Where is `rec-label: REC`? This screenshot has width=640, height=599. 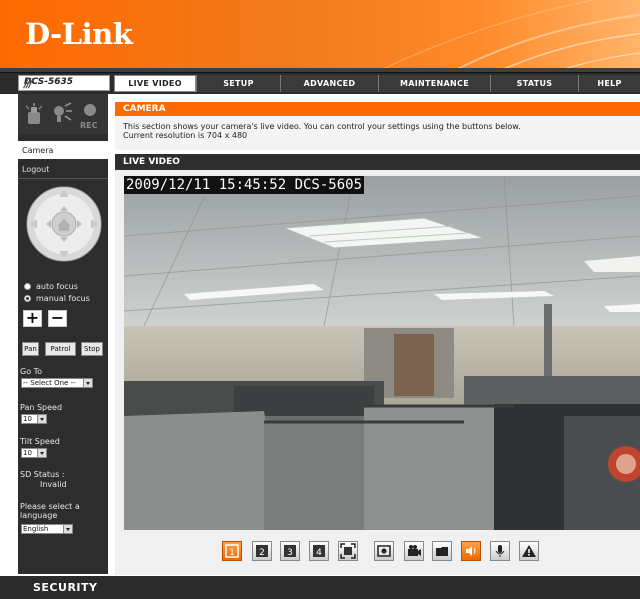 rec-label: REC is located at coordinates (89, 125).